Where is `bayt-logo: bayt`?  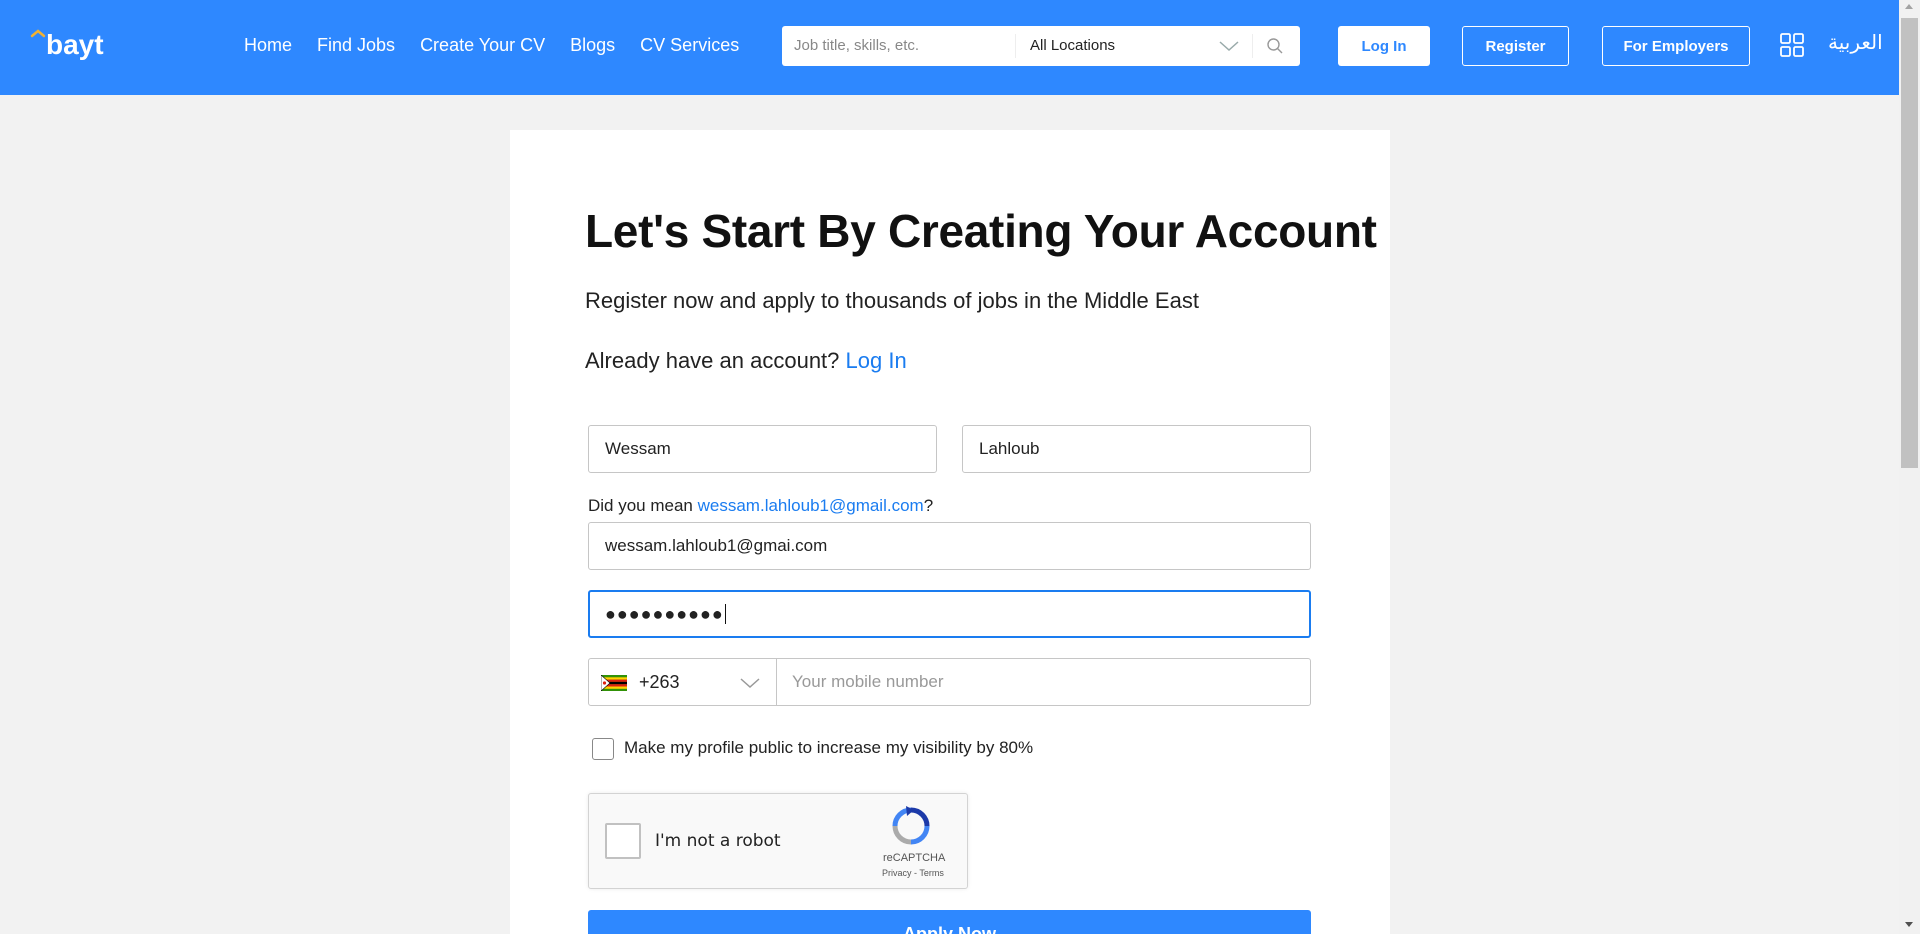 bayt-logo: bayt is located at coordinates (86, 44).